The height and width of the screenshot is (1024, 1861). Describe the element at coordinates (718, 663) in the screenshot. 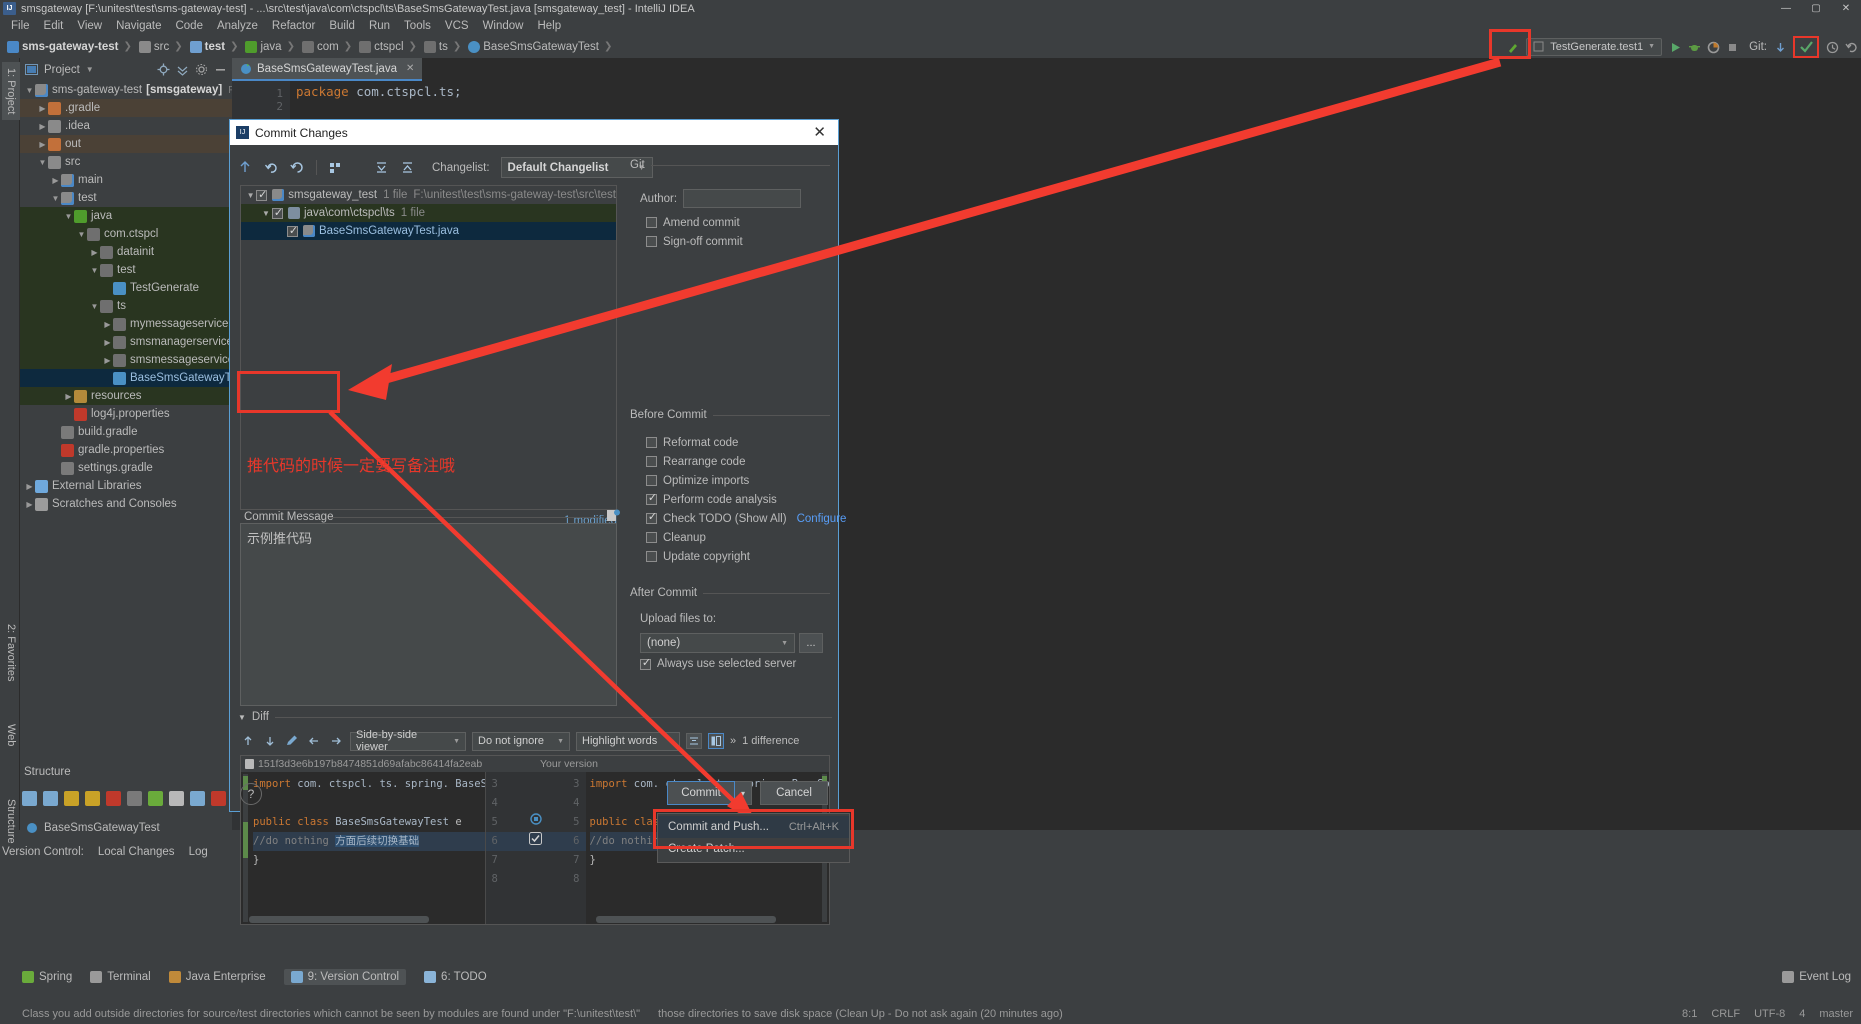

I see `always-use-server-row: ✓ Always use selected server` at that location.